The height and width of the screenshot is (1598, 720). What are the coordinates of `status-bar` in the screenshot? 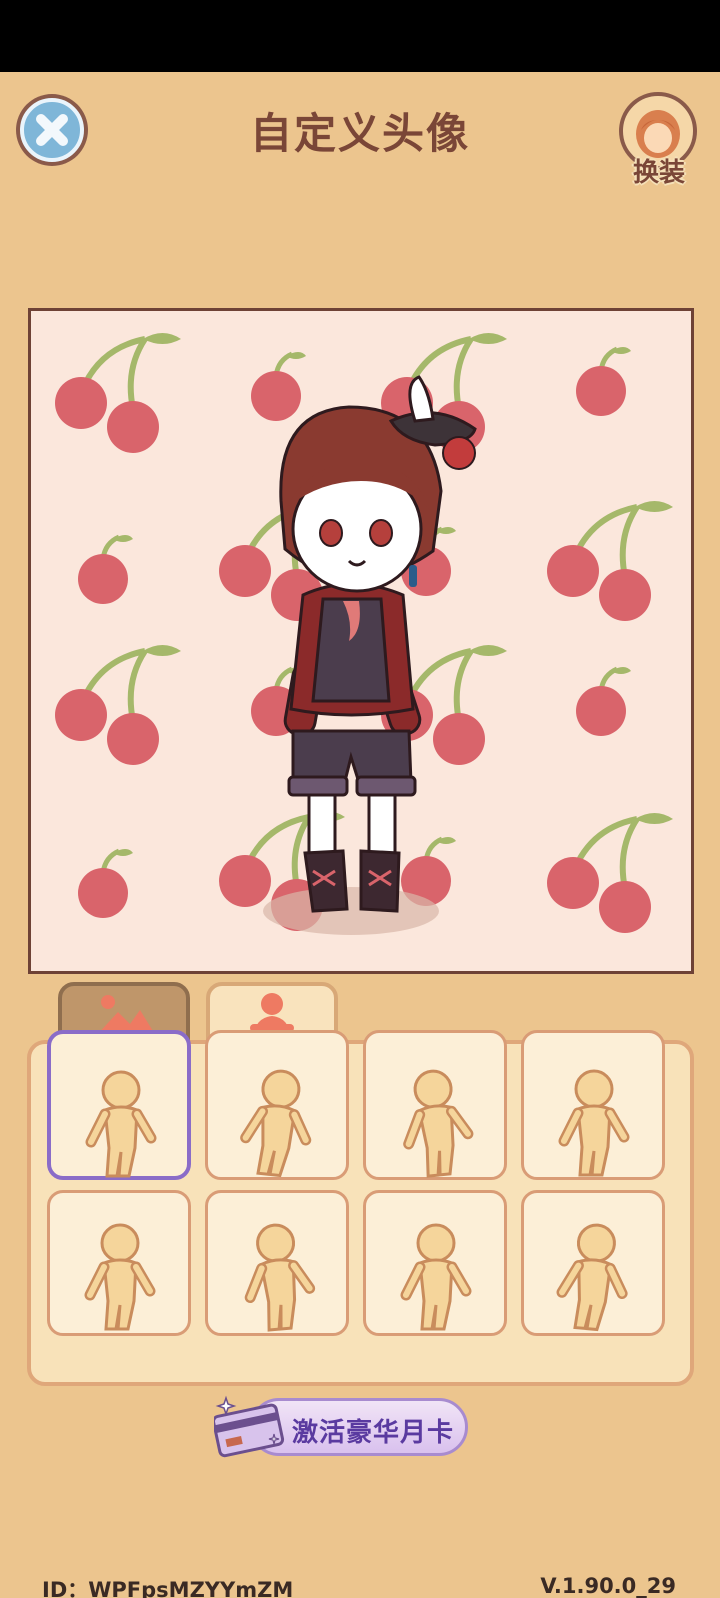 It's located at (360, 36).